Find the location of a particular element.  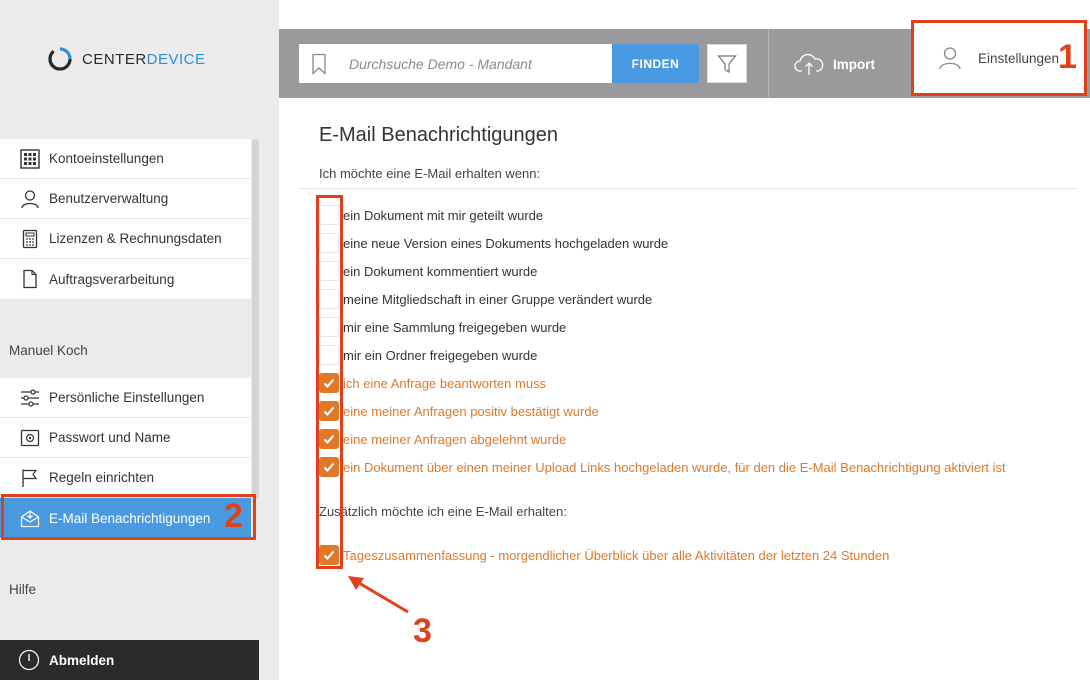

option-row: ich eine Anfrage beantworten muss is located at coordinates (432, 383).